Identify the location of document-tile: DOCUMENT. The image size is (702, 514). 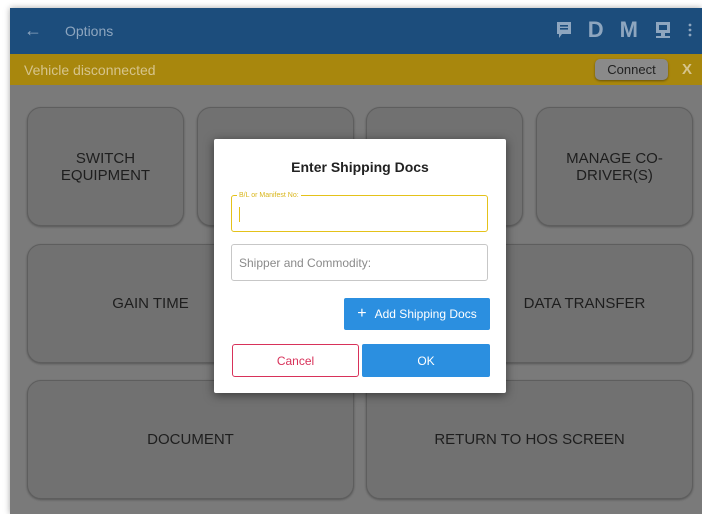
(190, 439).